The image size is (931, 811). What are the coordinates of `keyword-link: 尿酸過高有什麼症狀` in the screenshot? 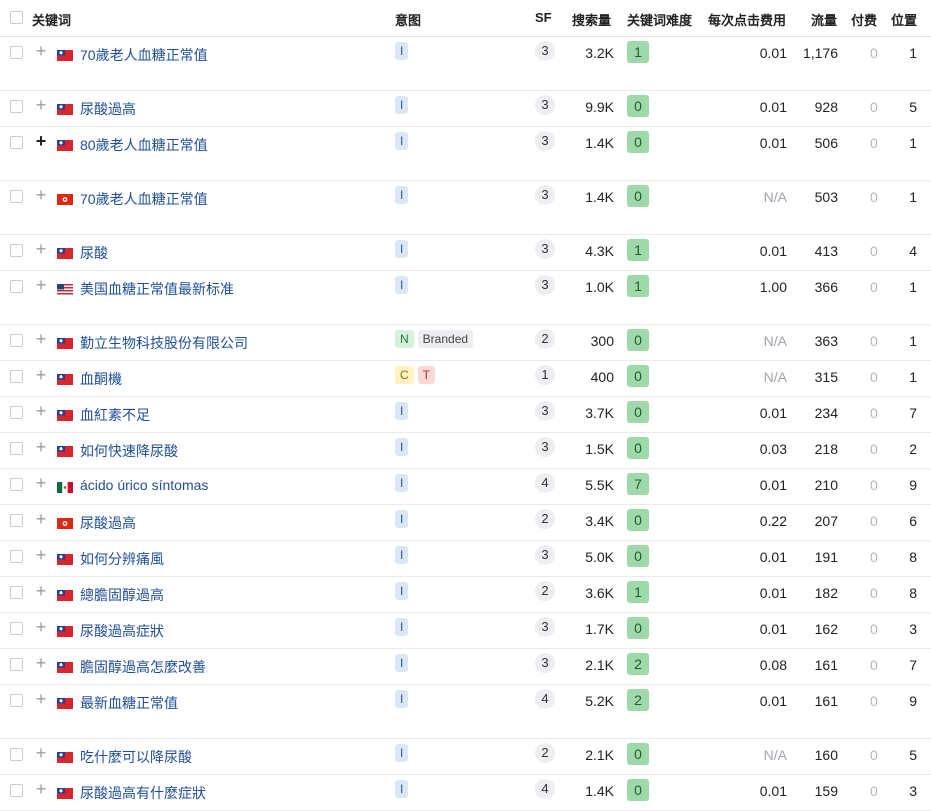 It's located at (143, 793).